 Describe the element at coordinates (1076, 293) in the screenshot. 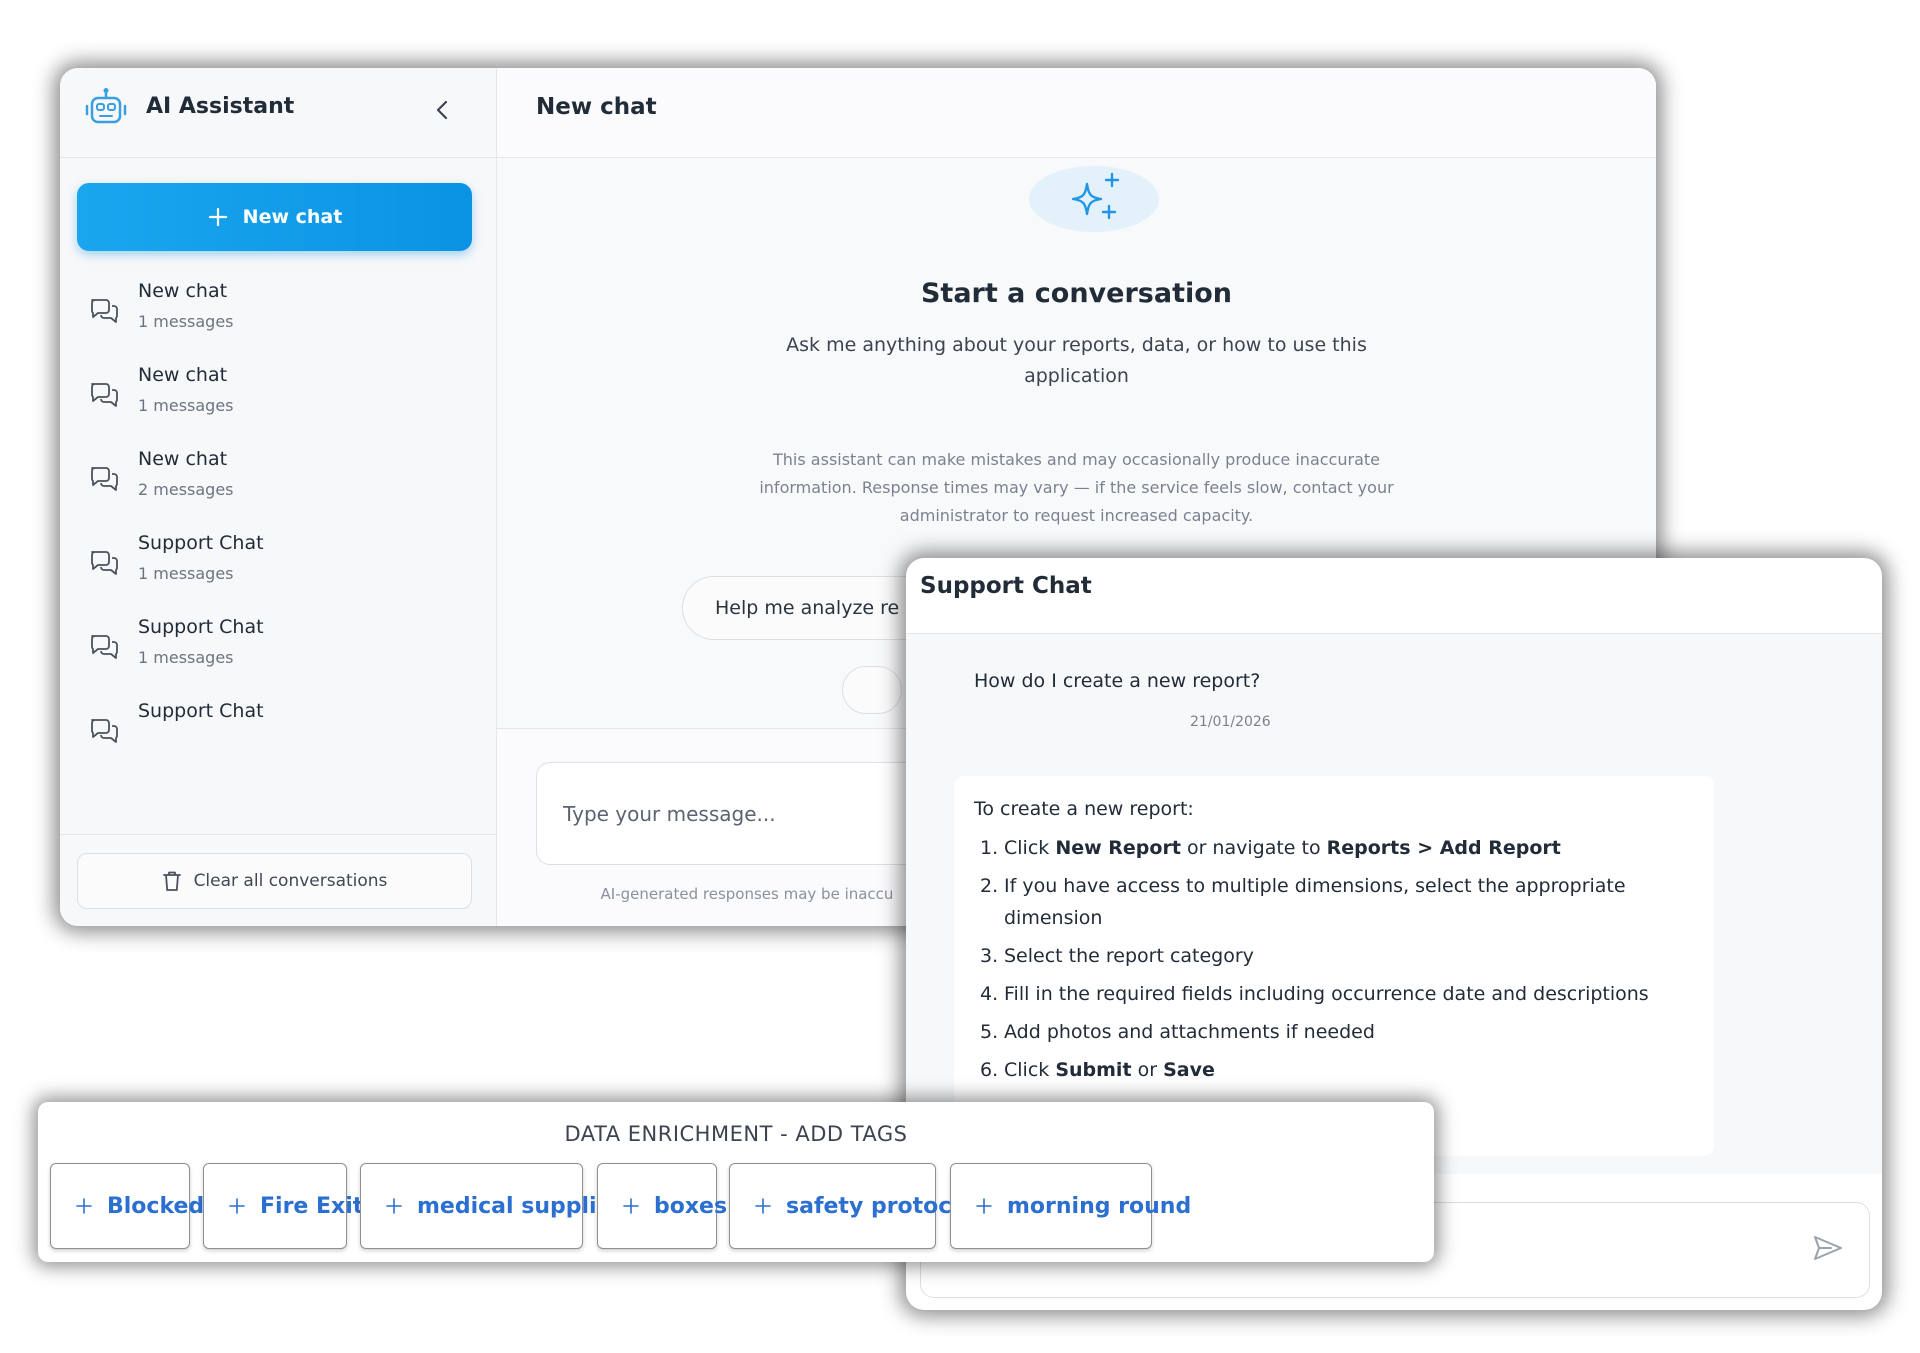

I see `empty-state-title: Start a conversation` at that location.